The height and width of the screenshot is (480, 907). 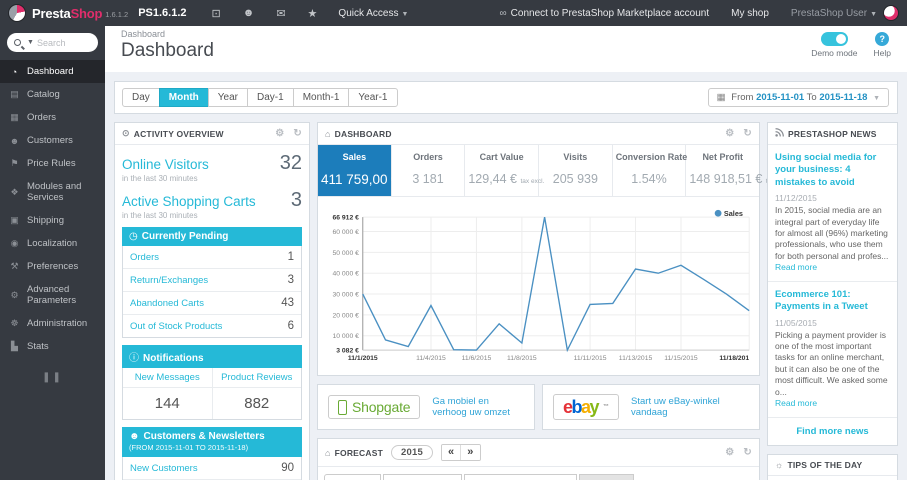 What do you see at coordinates (851, 45) in the screenshot?
I see `header-widgets: Demo mode ? Help` at bounding box center [851, 45].